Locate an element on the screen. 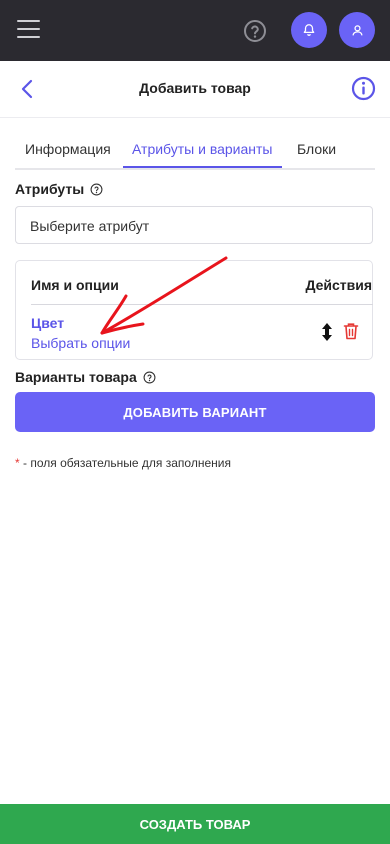 Image resolution: width=390 pixels, height=844 pixels. required-fields-note: * - поля обязательные для заполнения is located at coordinates (123, 463).